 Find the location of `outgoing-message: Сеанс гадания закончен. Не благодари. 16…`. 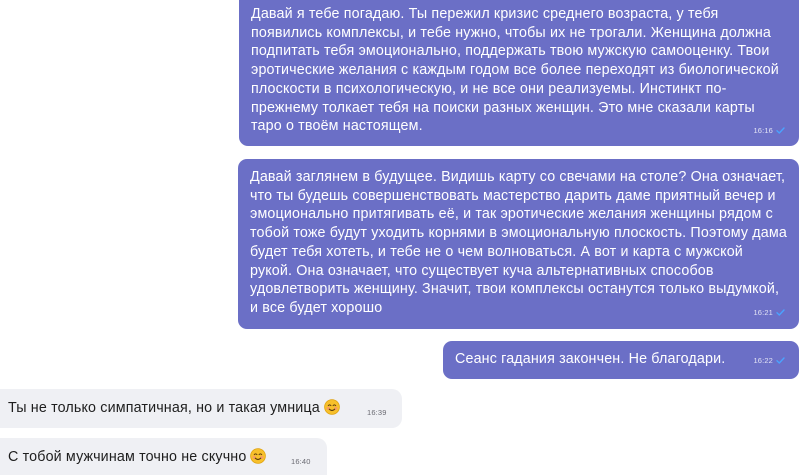

outgoing-message: Сеанс гадания закончен. Не благодари. 16… is located at coordinates (621, 360).